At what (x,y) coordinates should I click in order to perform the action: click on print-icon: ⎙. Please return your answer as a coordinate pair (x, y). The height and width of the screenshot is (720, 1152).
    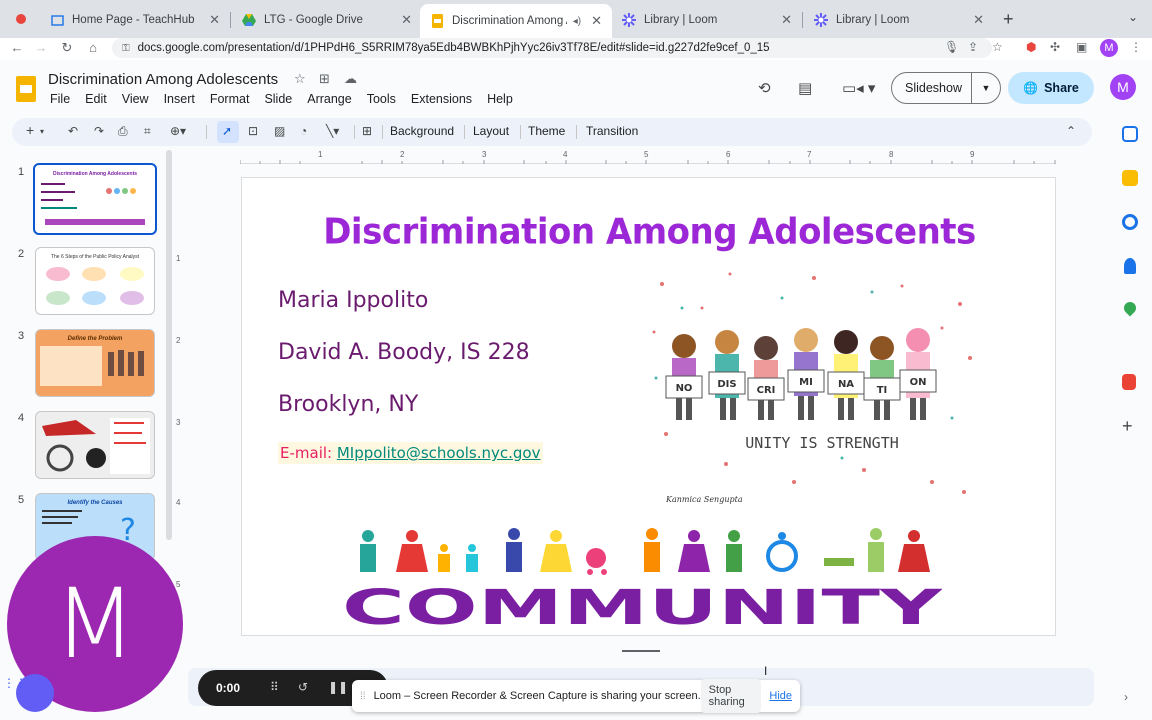
    Looking at the image, I should click on (123, 131).